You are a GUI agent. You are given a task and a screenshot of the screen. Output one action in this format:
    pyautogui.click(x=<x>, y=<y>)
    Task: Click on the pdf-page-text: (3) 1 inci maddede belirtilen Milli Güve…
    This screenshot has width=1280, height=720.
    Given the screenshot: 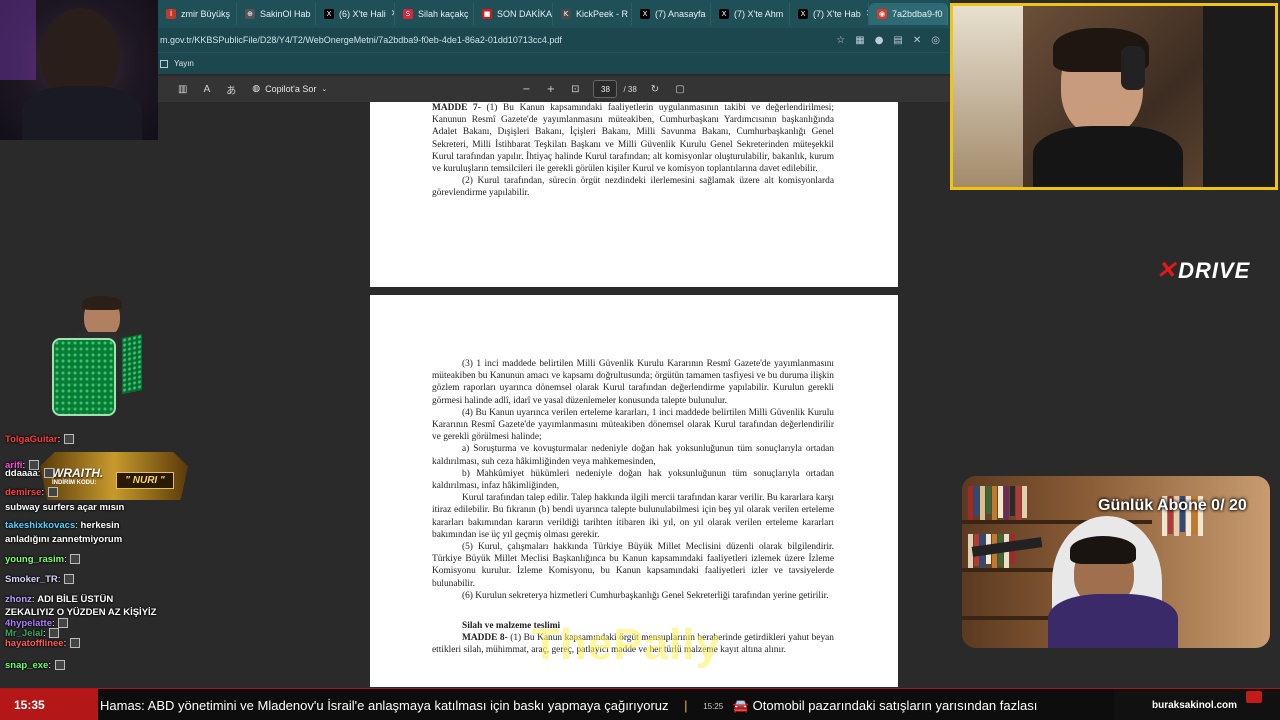 What is the action you would take?
    pyautogui.click(x=633, y=507)
    